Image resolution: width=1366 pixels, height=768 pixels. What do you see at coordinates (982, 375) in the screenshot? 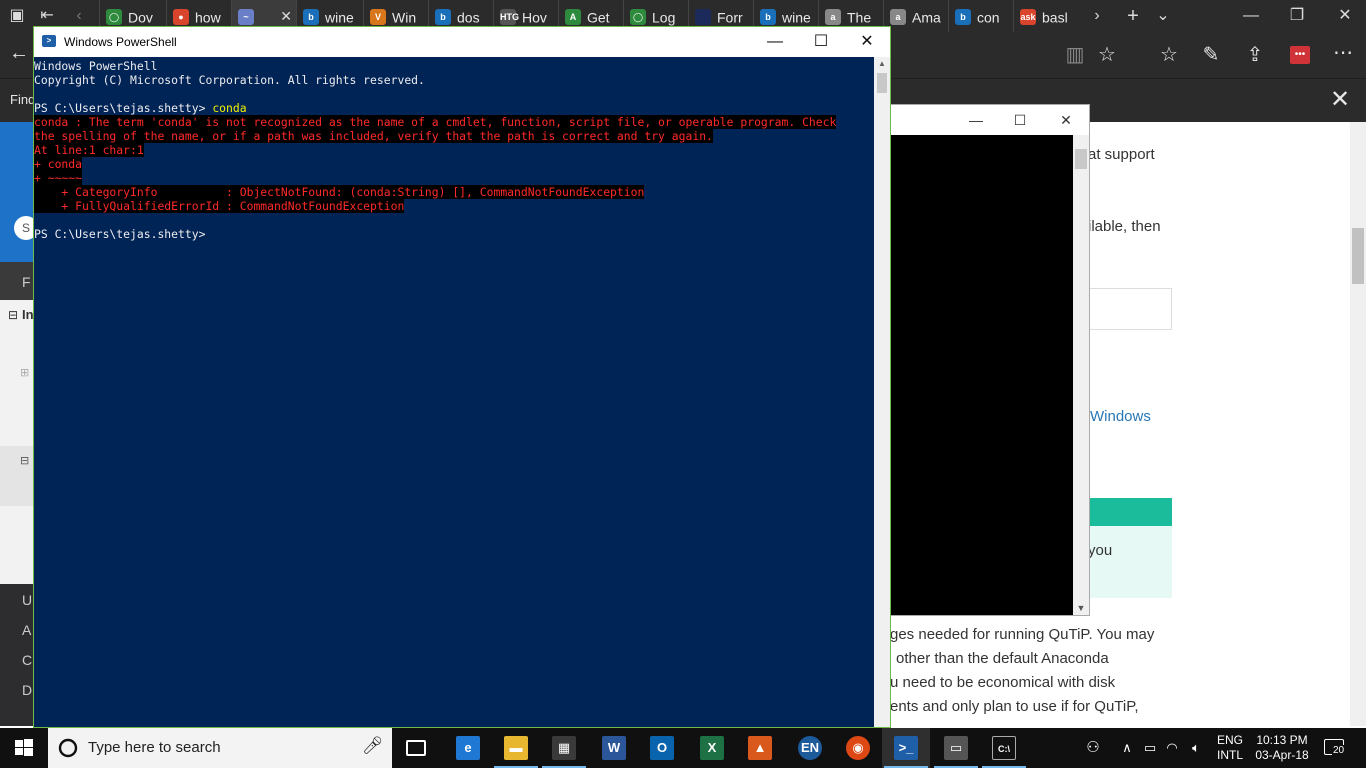
I see `console-body` at bounding box center [982, 375].